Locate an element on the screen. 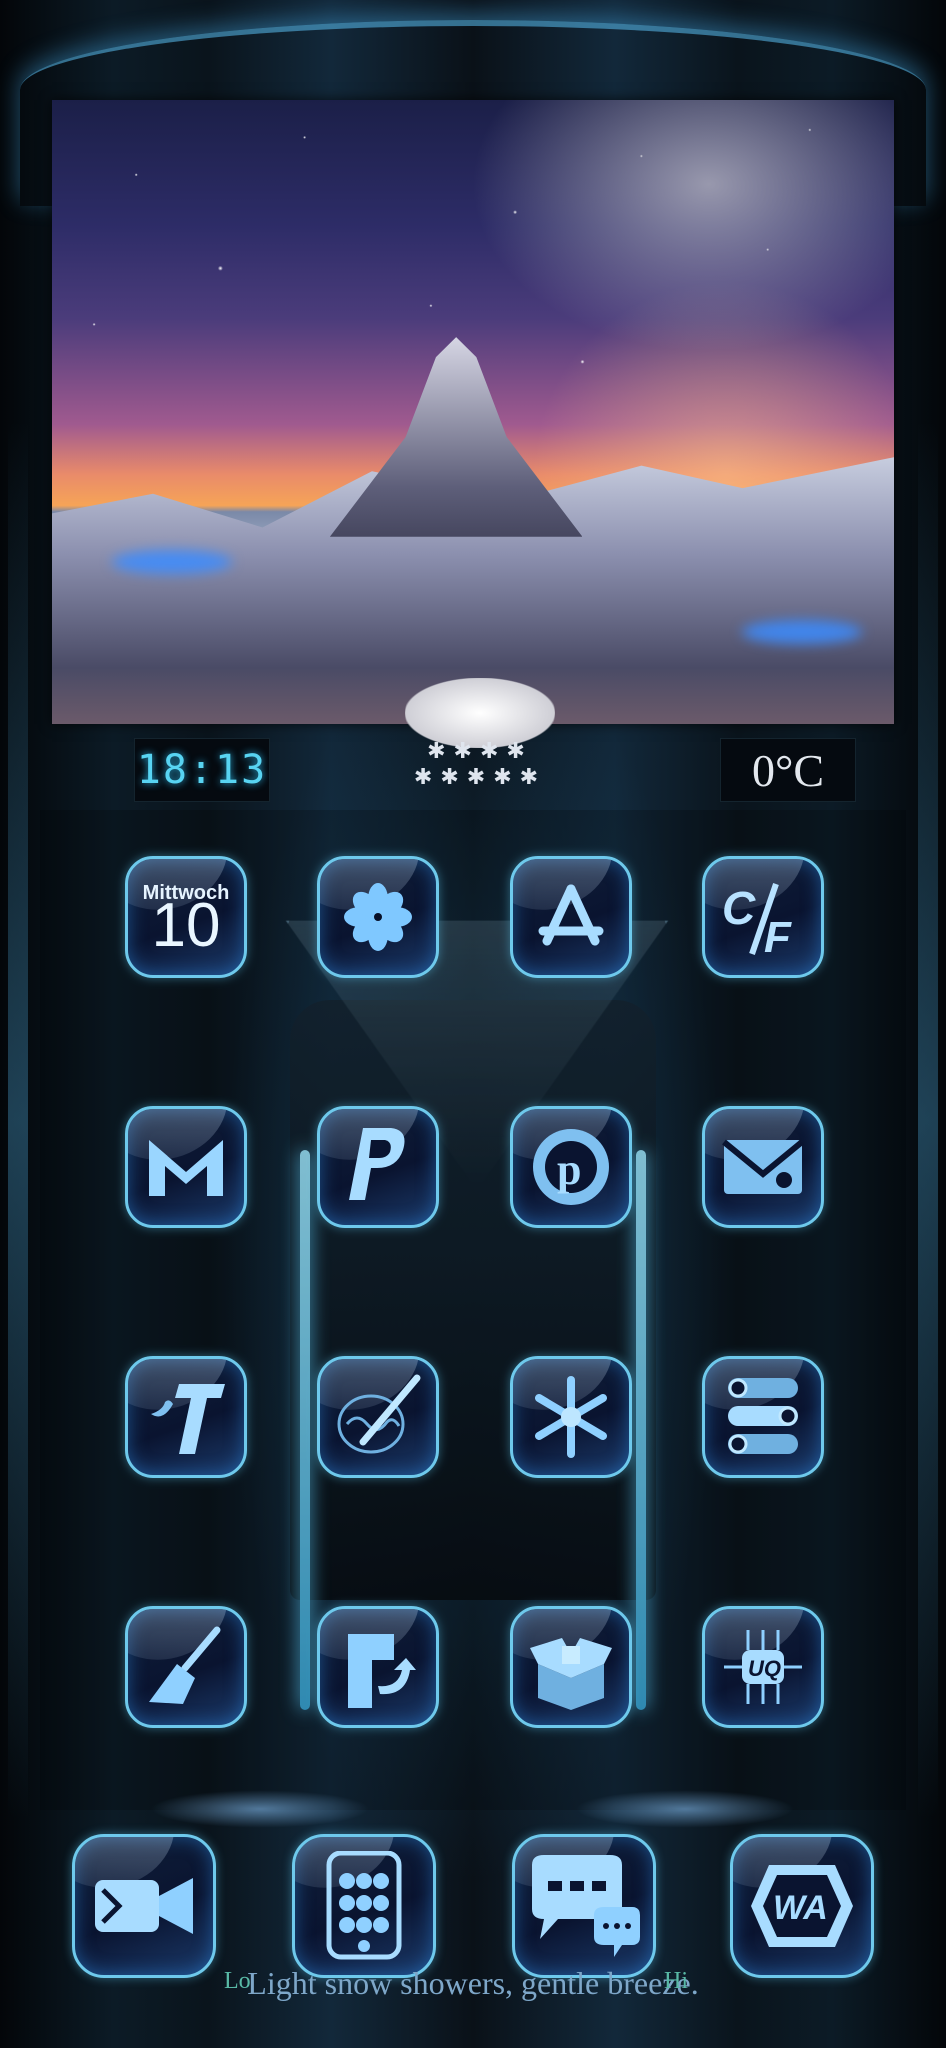 This screenshot has height=2048, width=946. svg-text: UQ is located at coordinates (764, 1668).